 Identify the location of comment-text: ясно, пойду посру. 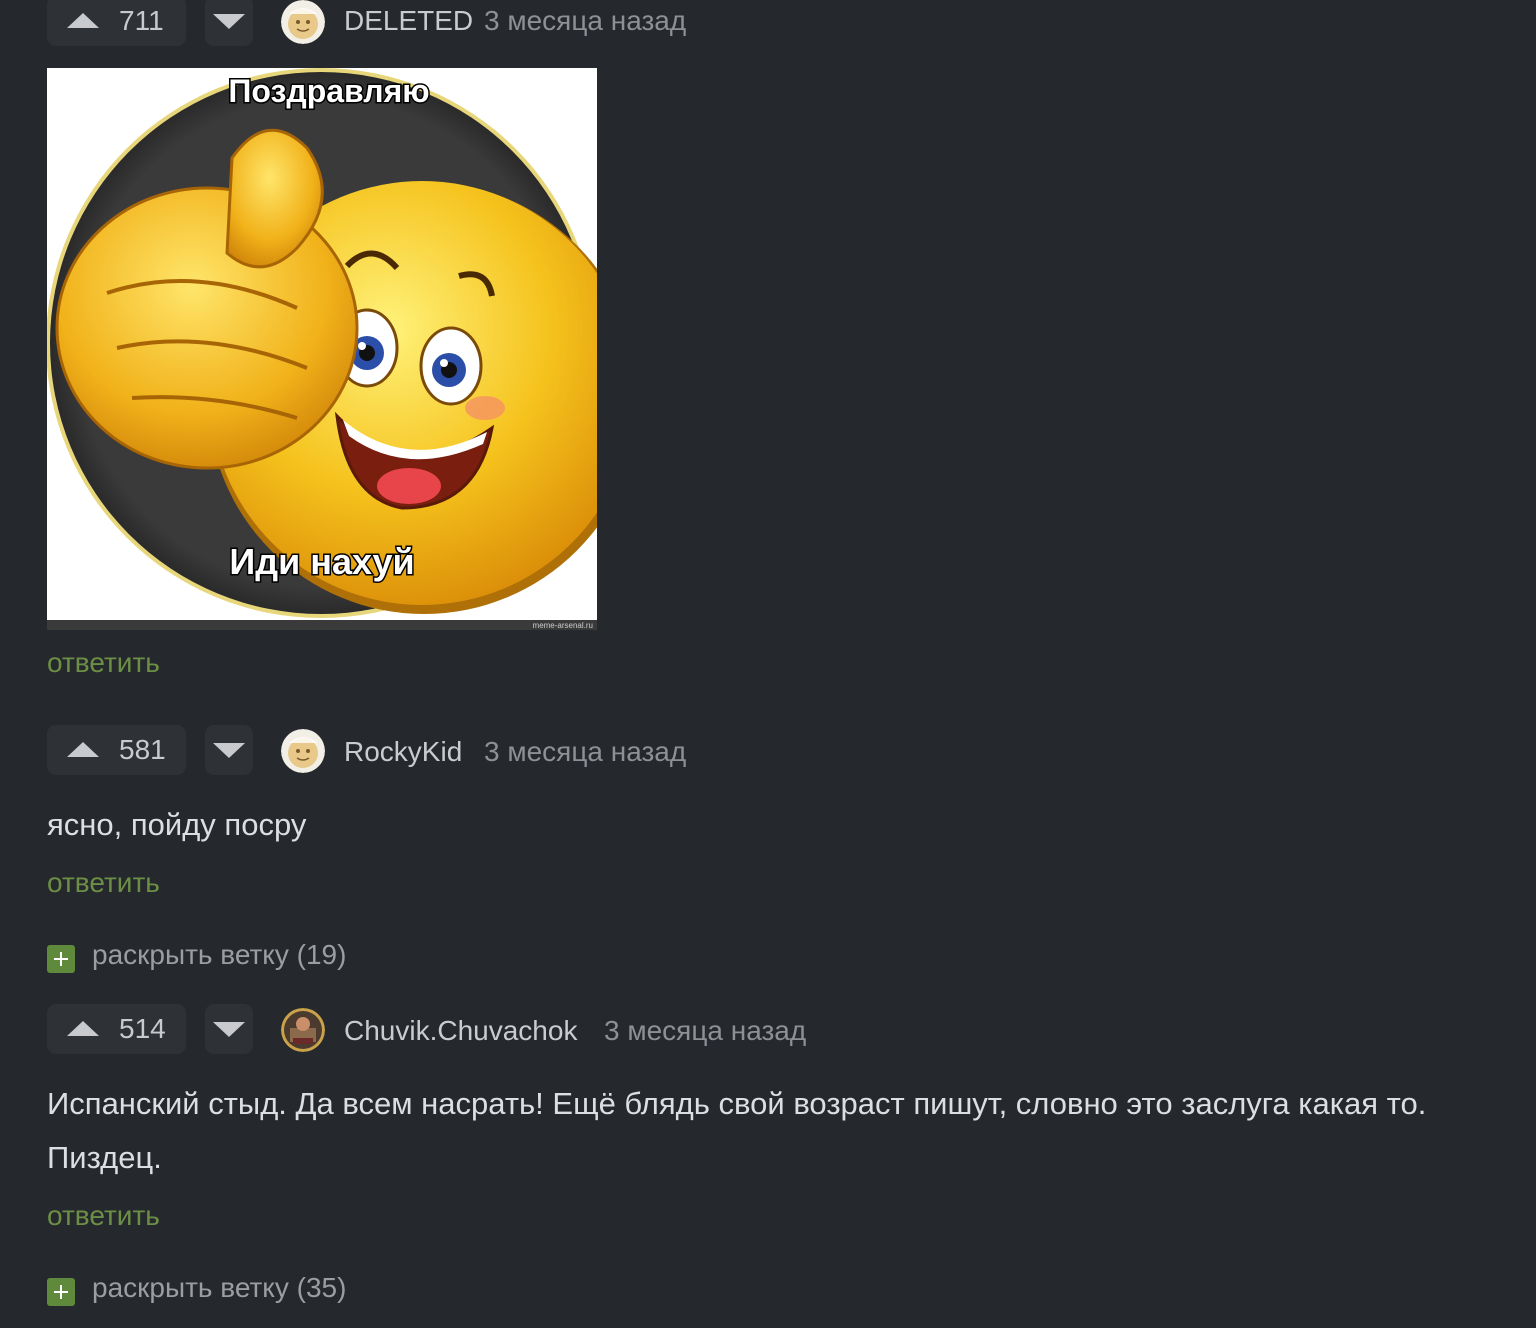
(177, 824).